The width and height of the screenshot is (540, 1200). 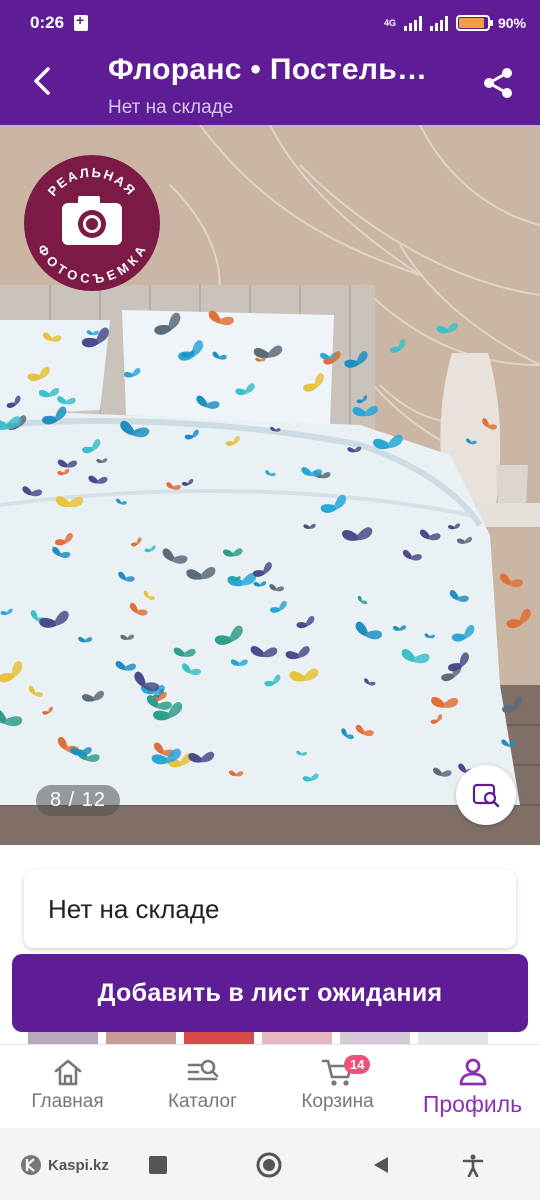 I want to click on nav-home: Главная, so click(x=67, y=1086).